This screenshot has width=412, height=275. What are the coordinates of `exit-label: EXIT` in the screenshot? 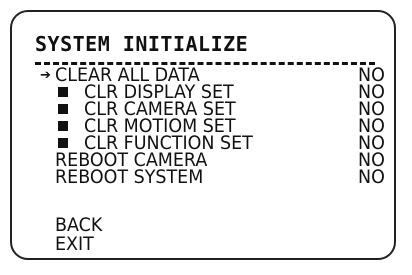 It's located at (74, 244).